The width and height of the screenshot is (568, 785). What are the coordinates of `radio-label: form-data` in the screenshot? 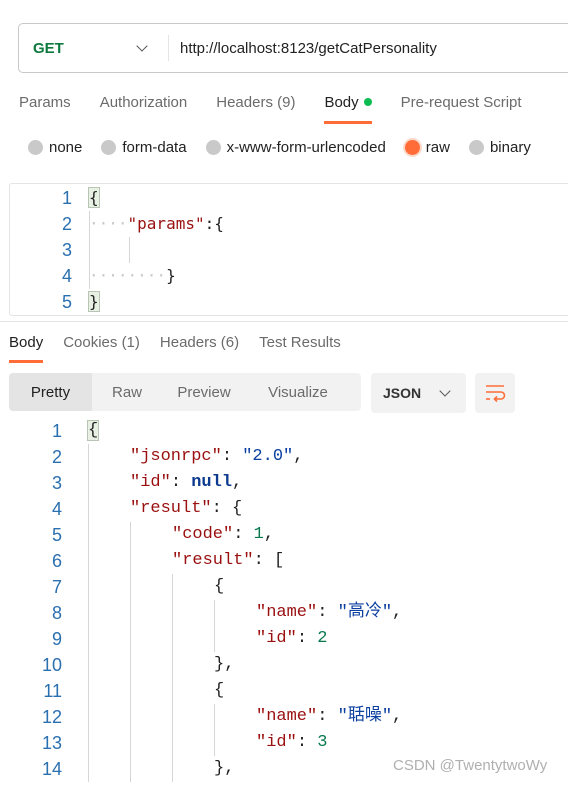 It's located at (154, 147).